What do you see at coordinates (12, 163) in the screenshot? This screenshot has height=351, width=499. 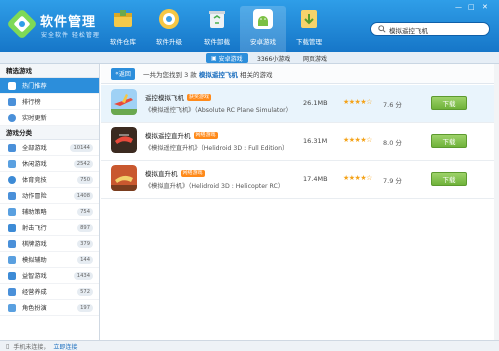 I see `casual-icon` at bounding box center [12, 163].